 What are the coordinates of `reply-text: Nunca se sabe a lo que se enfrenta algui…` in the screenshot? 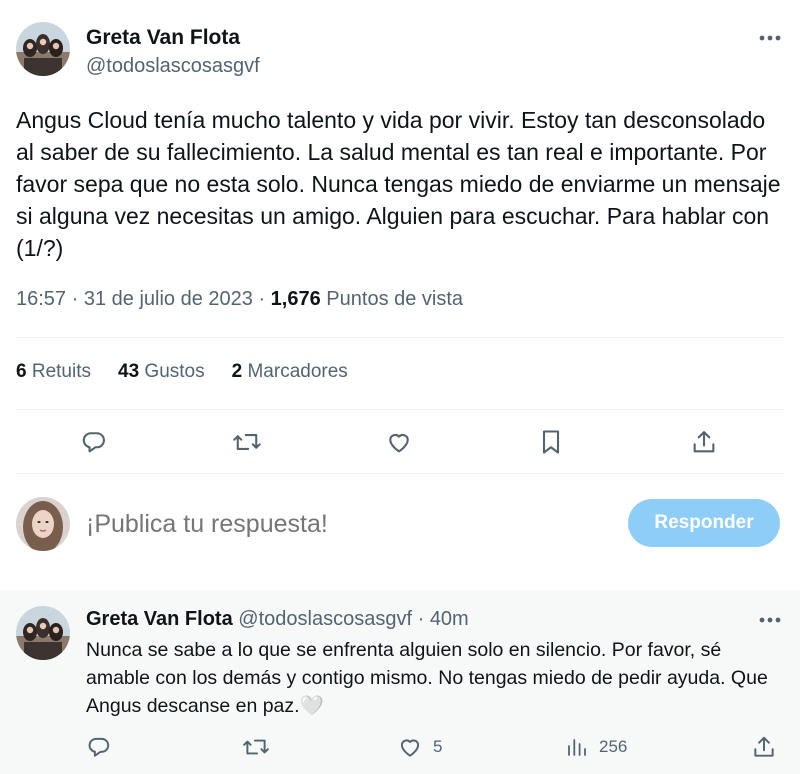 It's located at (427, 678).